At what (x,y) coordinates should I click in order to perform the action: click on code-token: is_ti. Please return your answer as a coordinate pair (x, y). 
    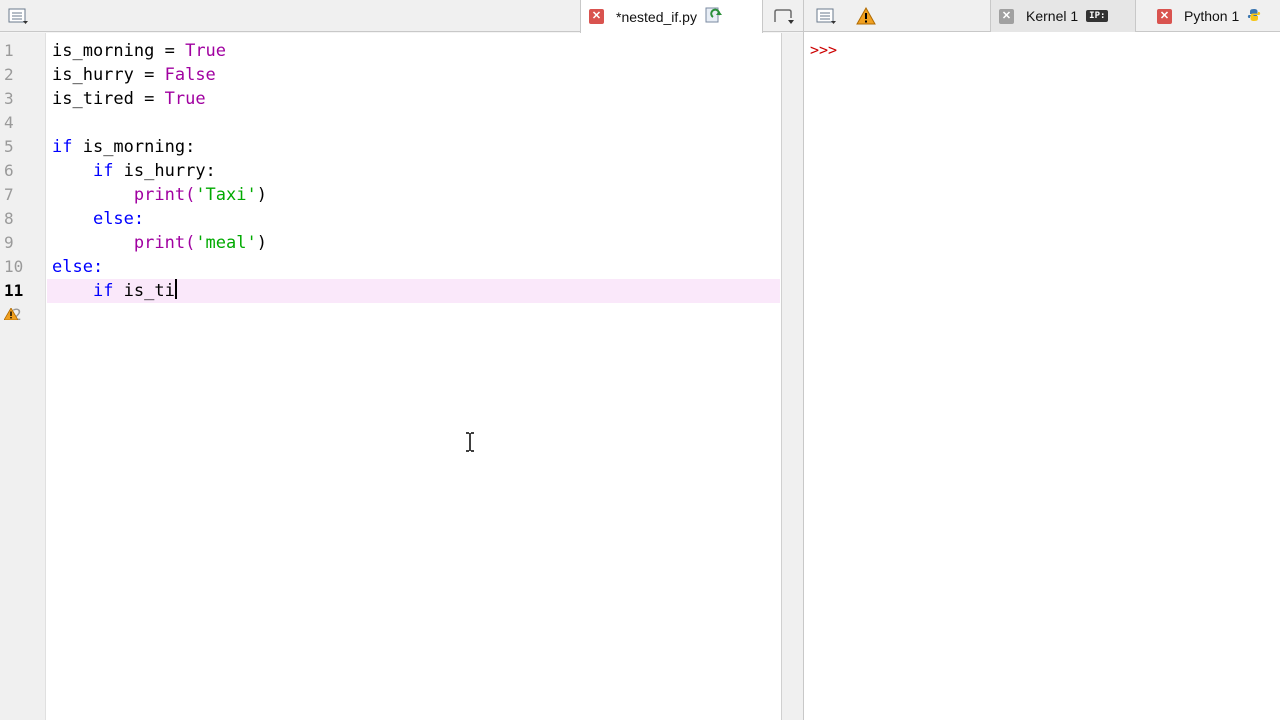
    Looking at the image, I should click on (144, 291).